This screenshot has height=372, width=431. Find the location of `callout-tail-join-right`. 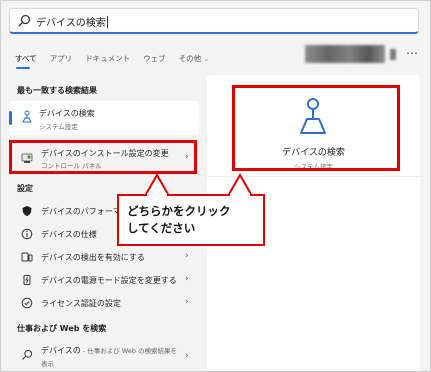

callout-tail-join-right is located at coordinates (240, 195).